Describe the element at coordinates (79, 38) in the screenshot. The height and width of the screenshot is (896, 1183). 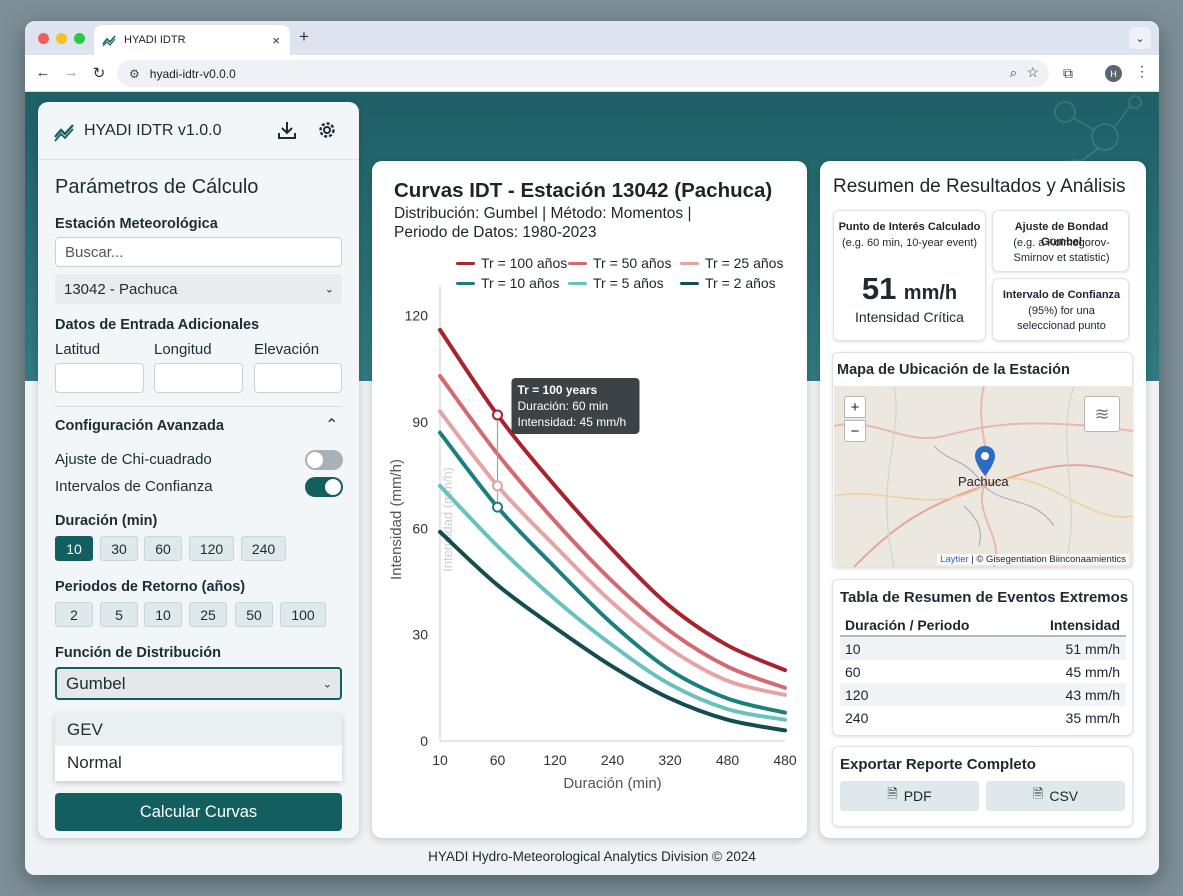
I see `maximize-window-dot` at that location.